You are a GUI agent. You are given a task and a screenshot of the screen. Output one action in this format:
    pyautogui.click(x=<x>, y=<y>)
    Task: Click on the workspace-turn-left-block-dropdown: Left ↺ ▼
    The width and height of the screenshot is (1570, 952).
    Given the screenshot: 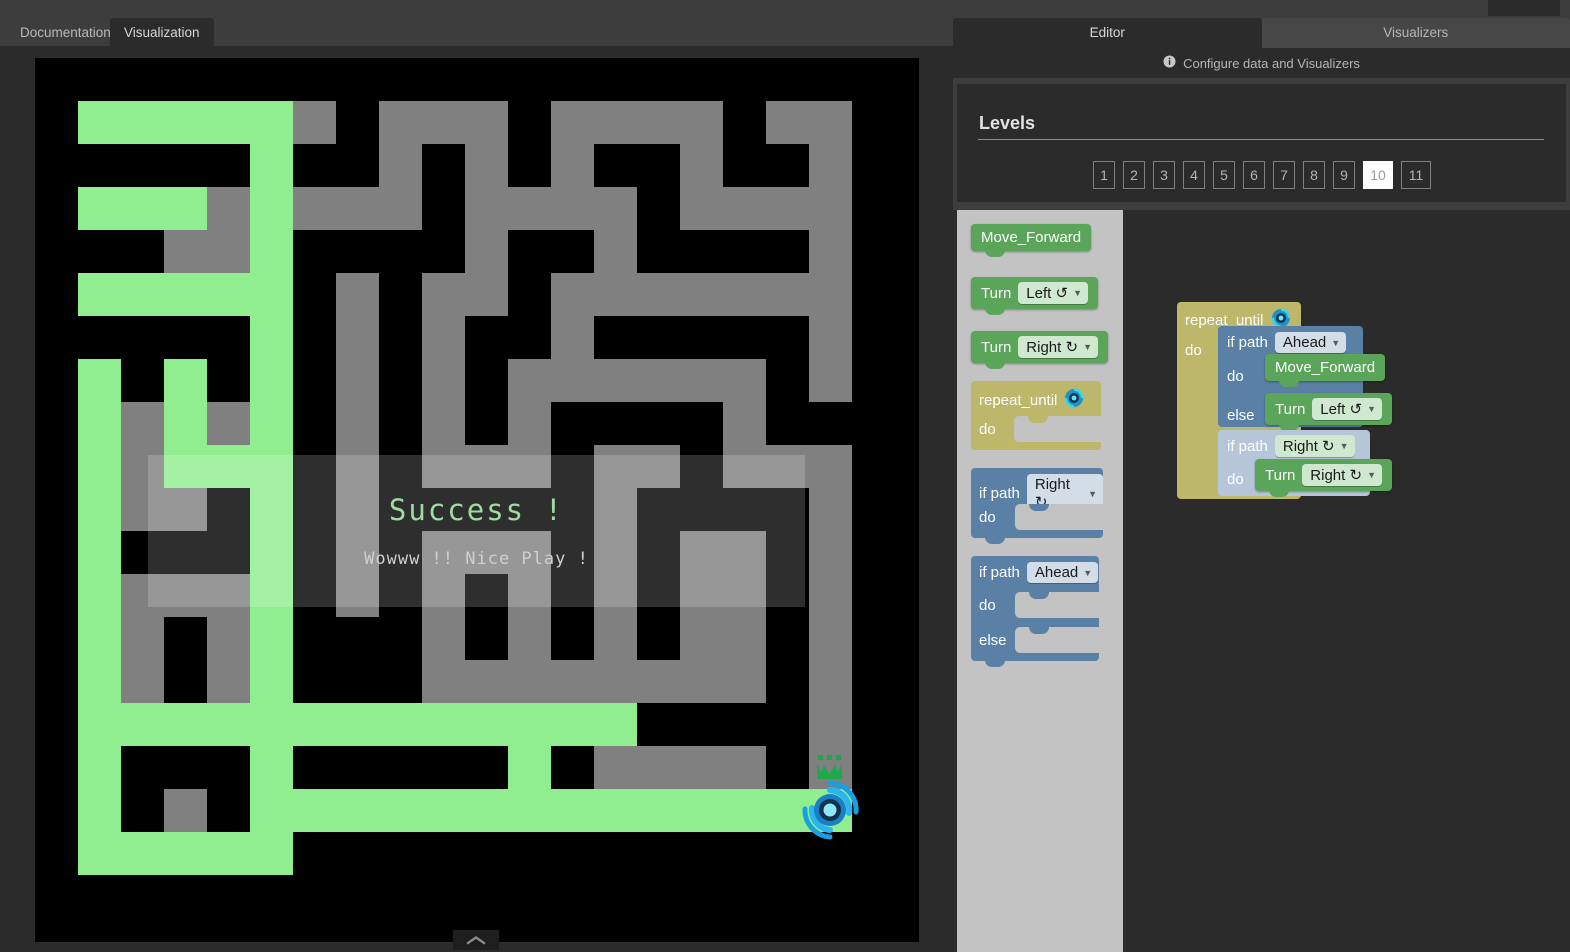 What is the action you would take?
    pyautogui.click(x=1347, y=409)
    